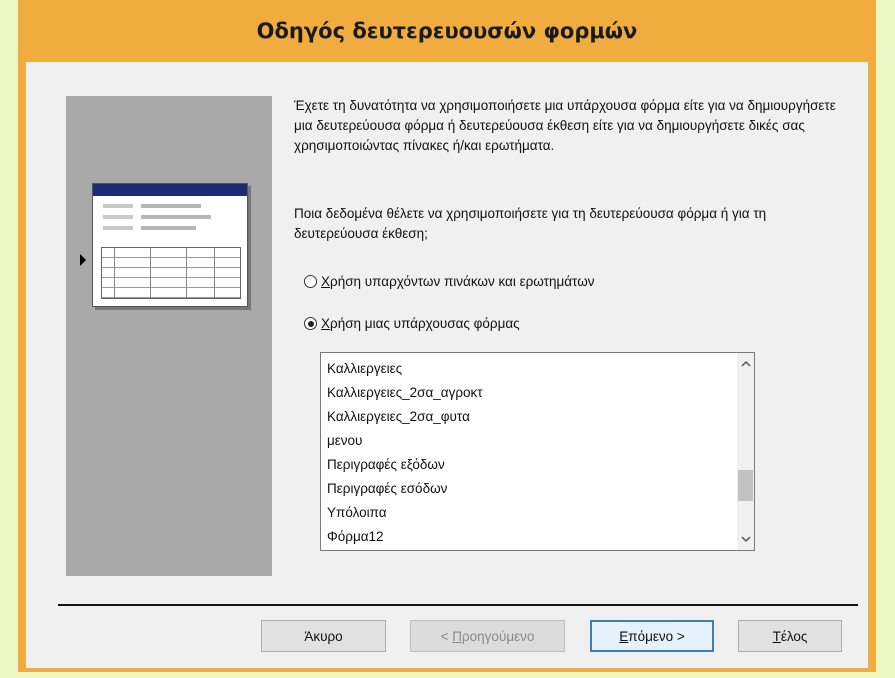  What do you see at coordinates (487, 636) in the screenshot?
I see `back-button: < Προηγούμενο` at bounding box center [487, 636].